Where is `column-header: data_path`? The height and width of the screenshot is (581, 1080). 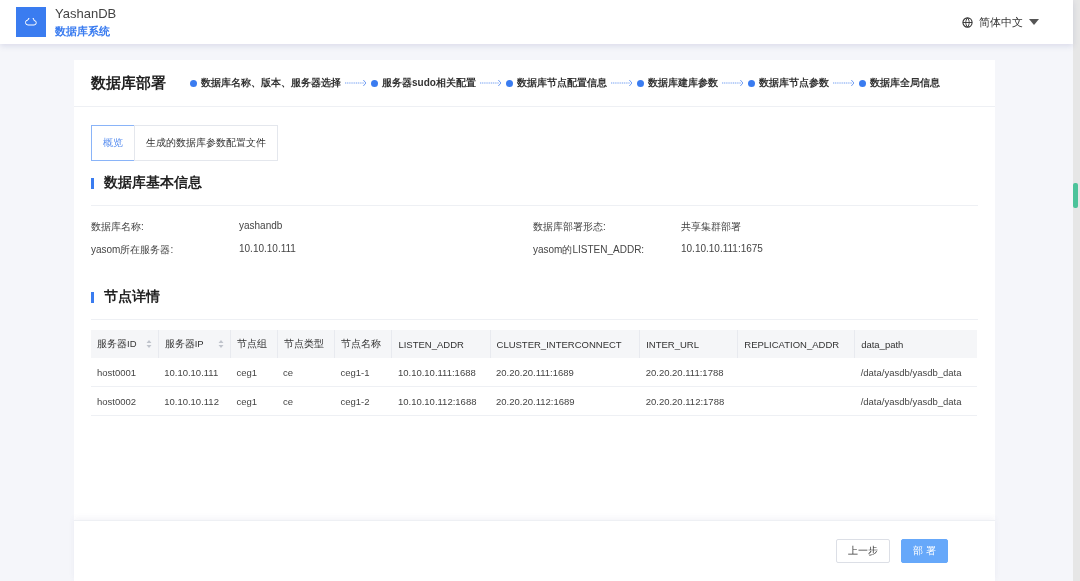 column-header: data_path is located at coordinates (915, 344).